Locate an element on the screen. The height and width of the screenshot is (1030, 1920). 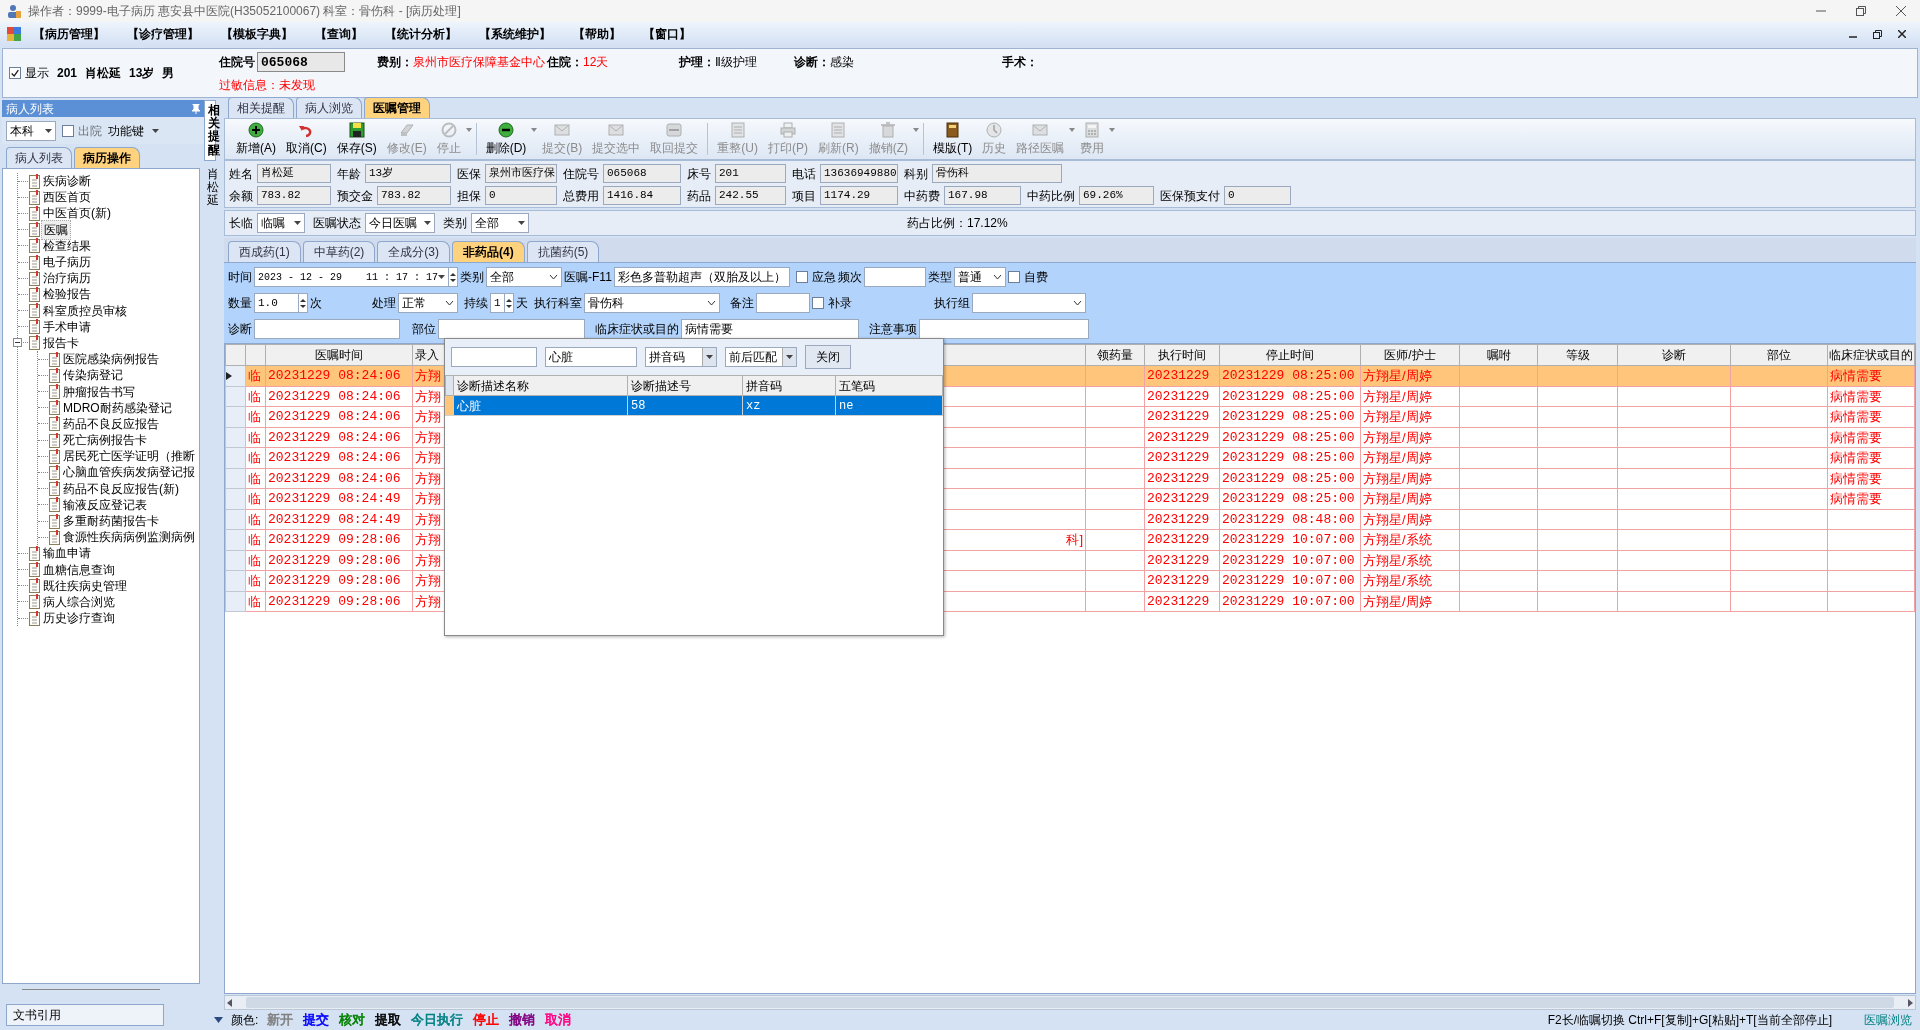
tree-item: 医院感染病例报告 is located at coordinates (111, 359).